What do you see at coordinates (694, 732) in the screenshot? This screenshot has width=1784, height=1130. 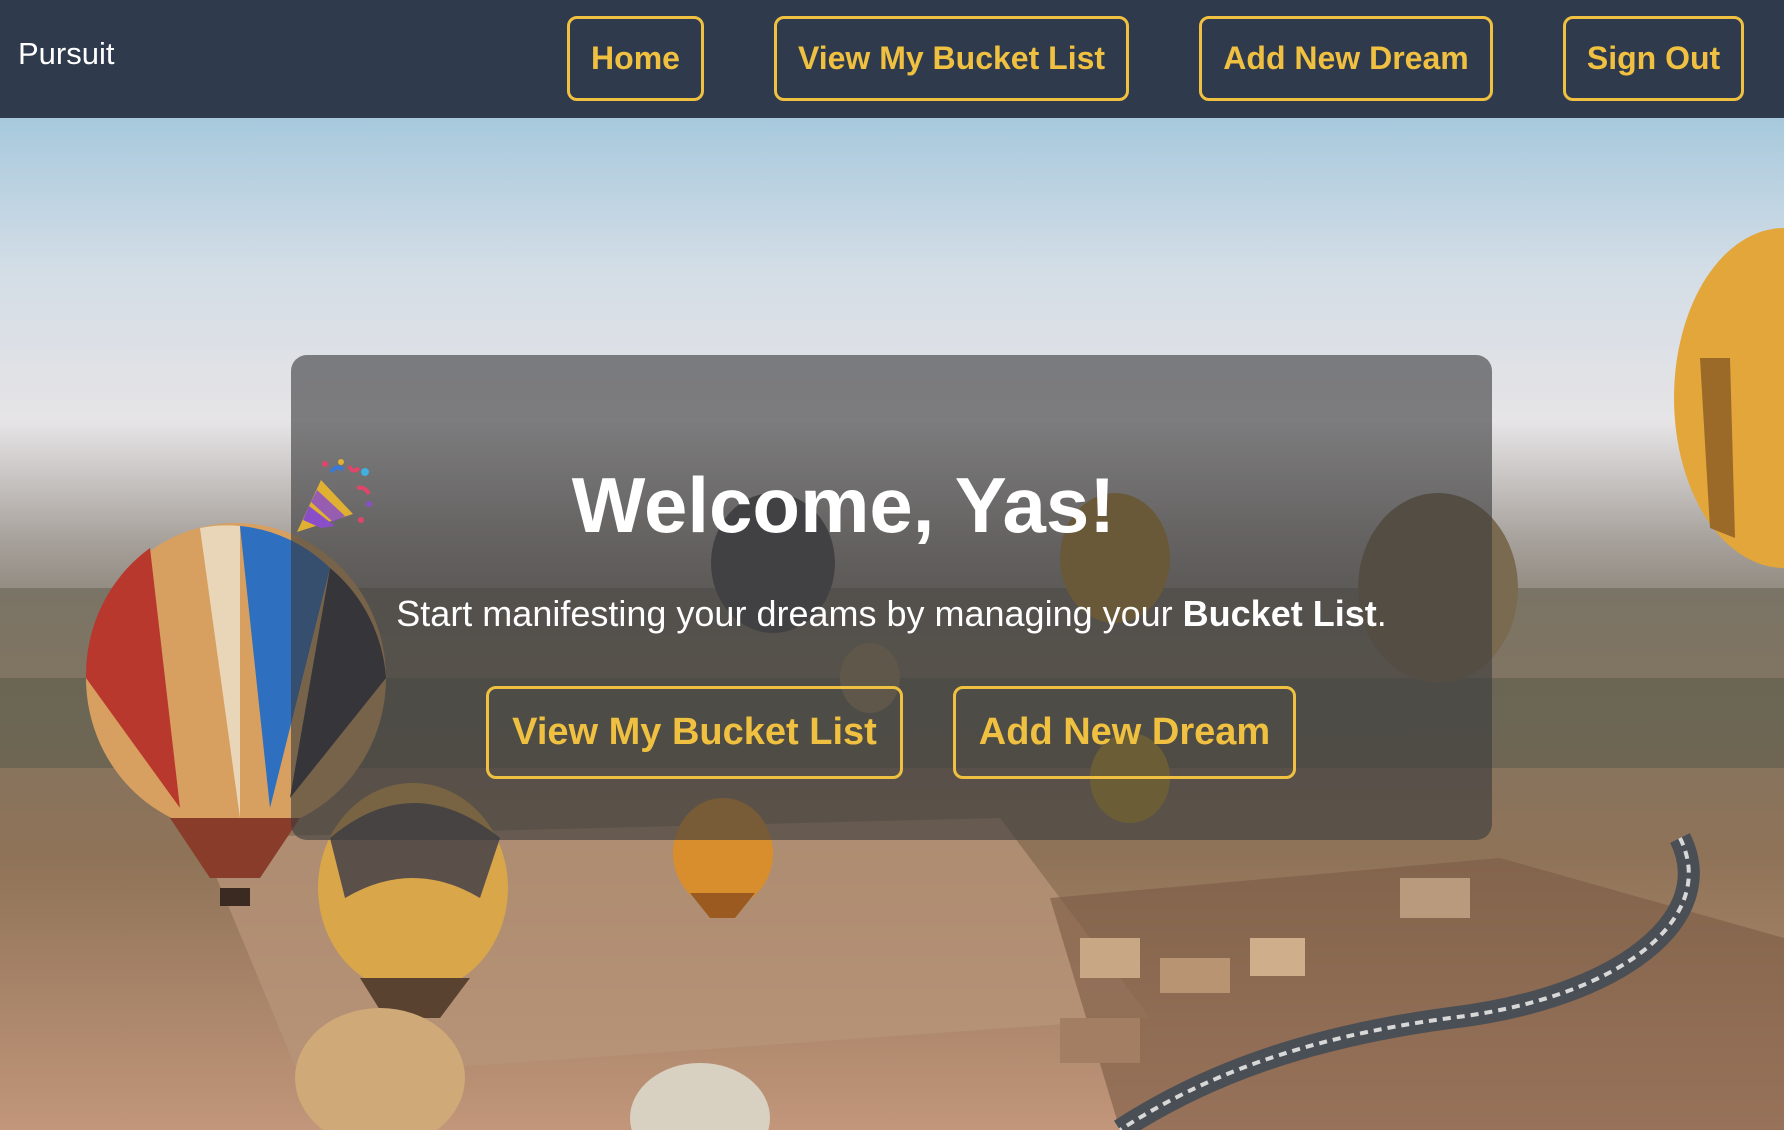 I see `view-bucket-list-button: View My Bucket List` at bounding box center [694, 732].